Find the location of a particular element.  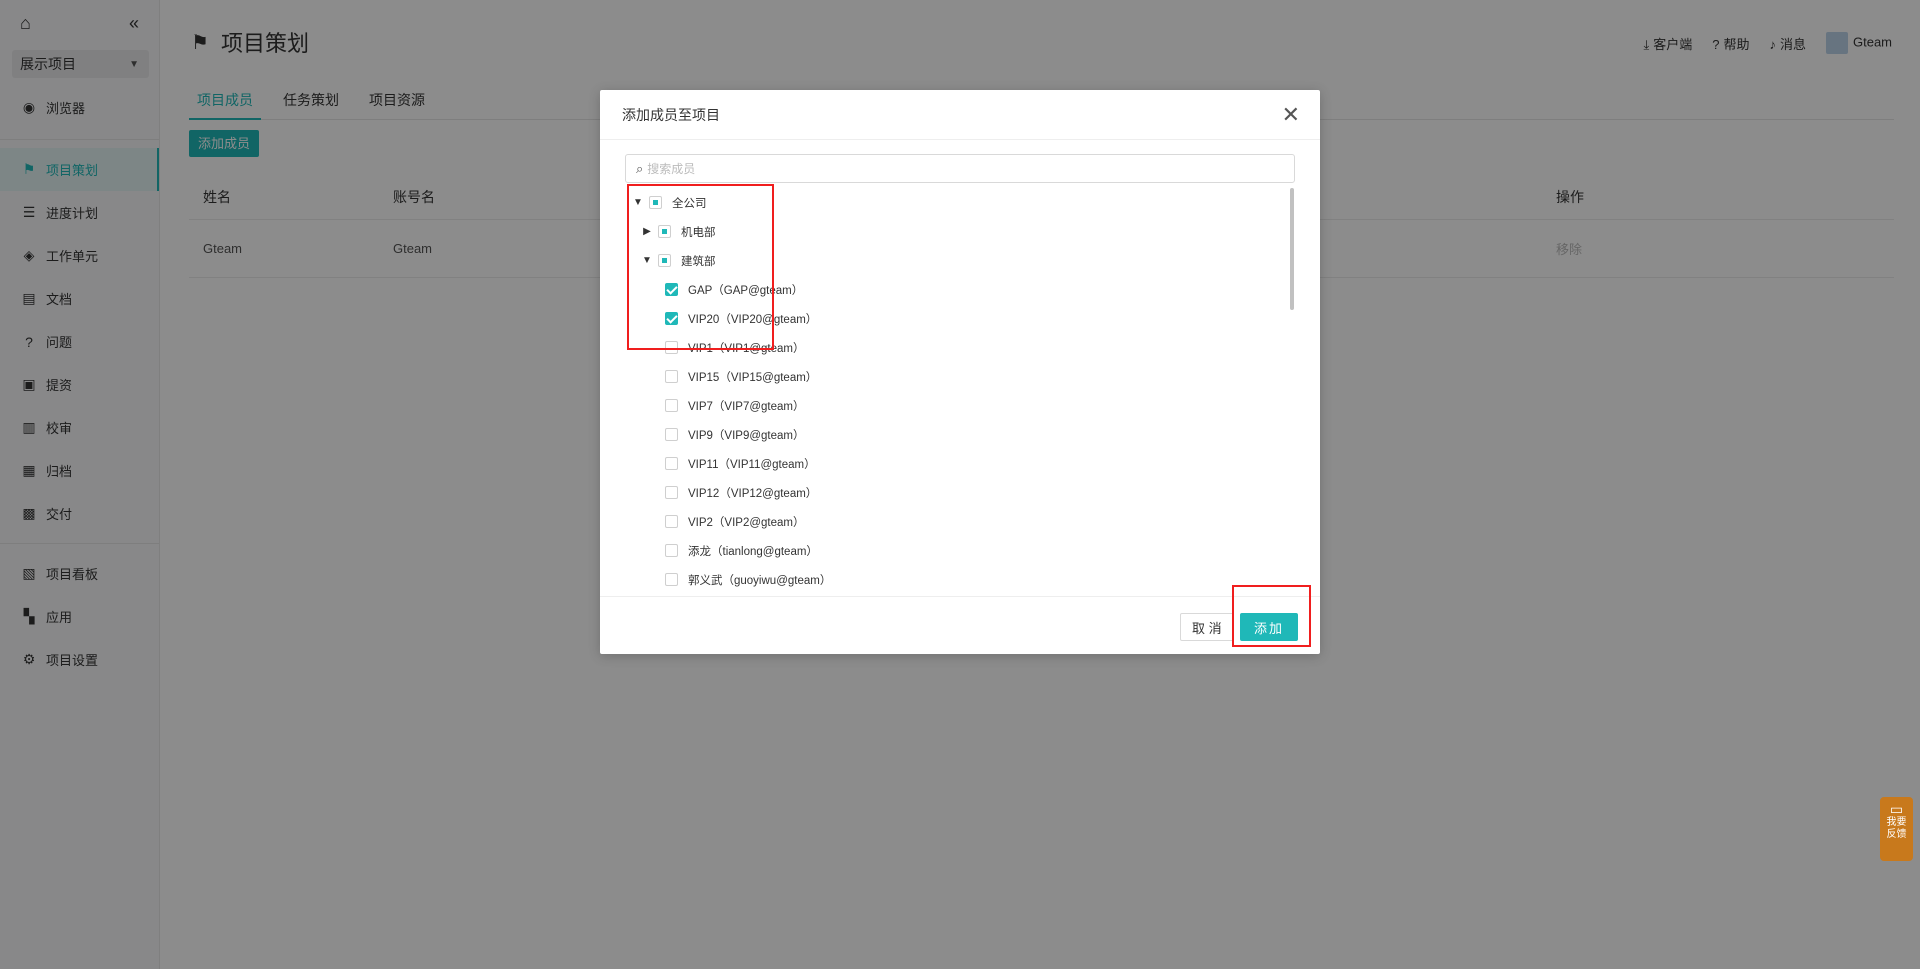

tree-node-member: VIP11（VIP11@gteam） is located at coordinates (955, 463).